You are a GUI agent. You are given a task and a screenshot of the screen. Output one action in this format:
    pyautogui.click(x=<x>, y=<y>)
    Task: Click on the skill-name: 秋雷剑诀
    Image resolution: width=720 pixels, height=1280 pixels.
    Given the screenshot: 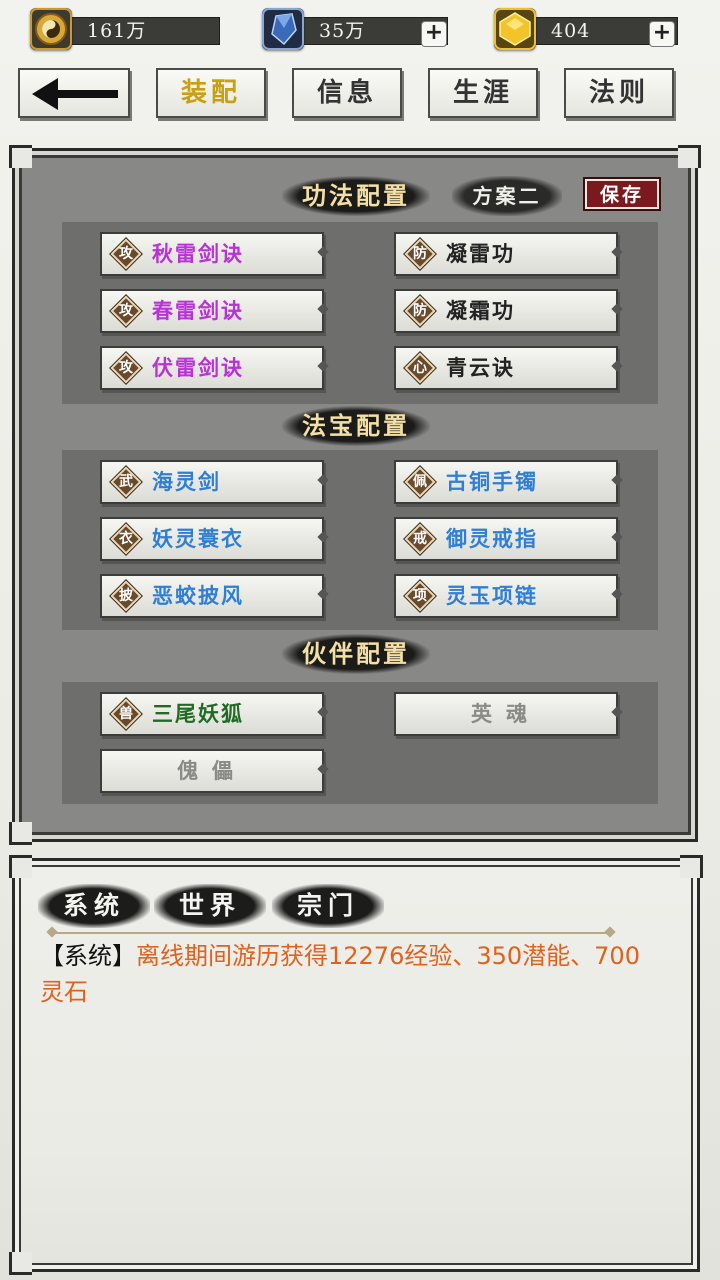 What is the action you would take?
    pyautogui.click(x=198, y=253)
    